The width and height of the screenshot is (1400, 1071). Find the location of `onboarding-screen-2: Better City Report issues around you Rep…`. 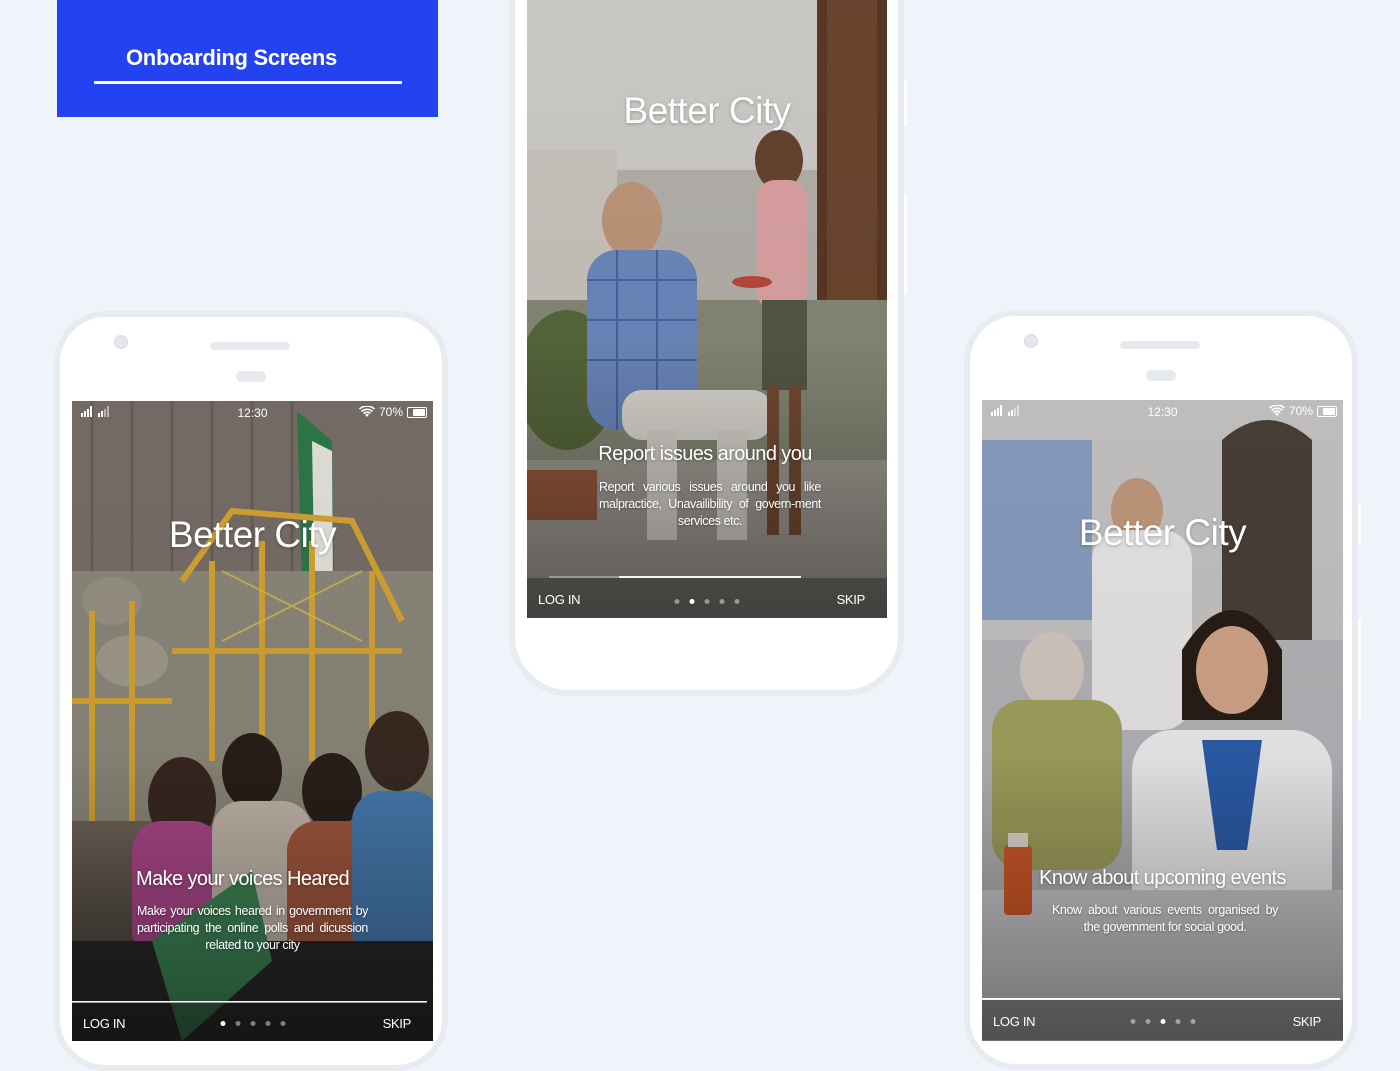

onboarding-screen-2: Better City Report issues around you Rep… is located at coordinates (707, 309).